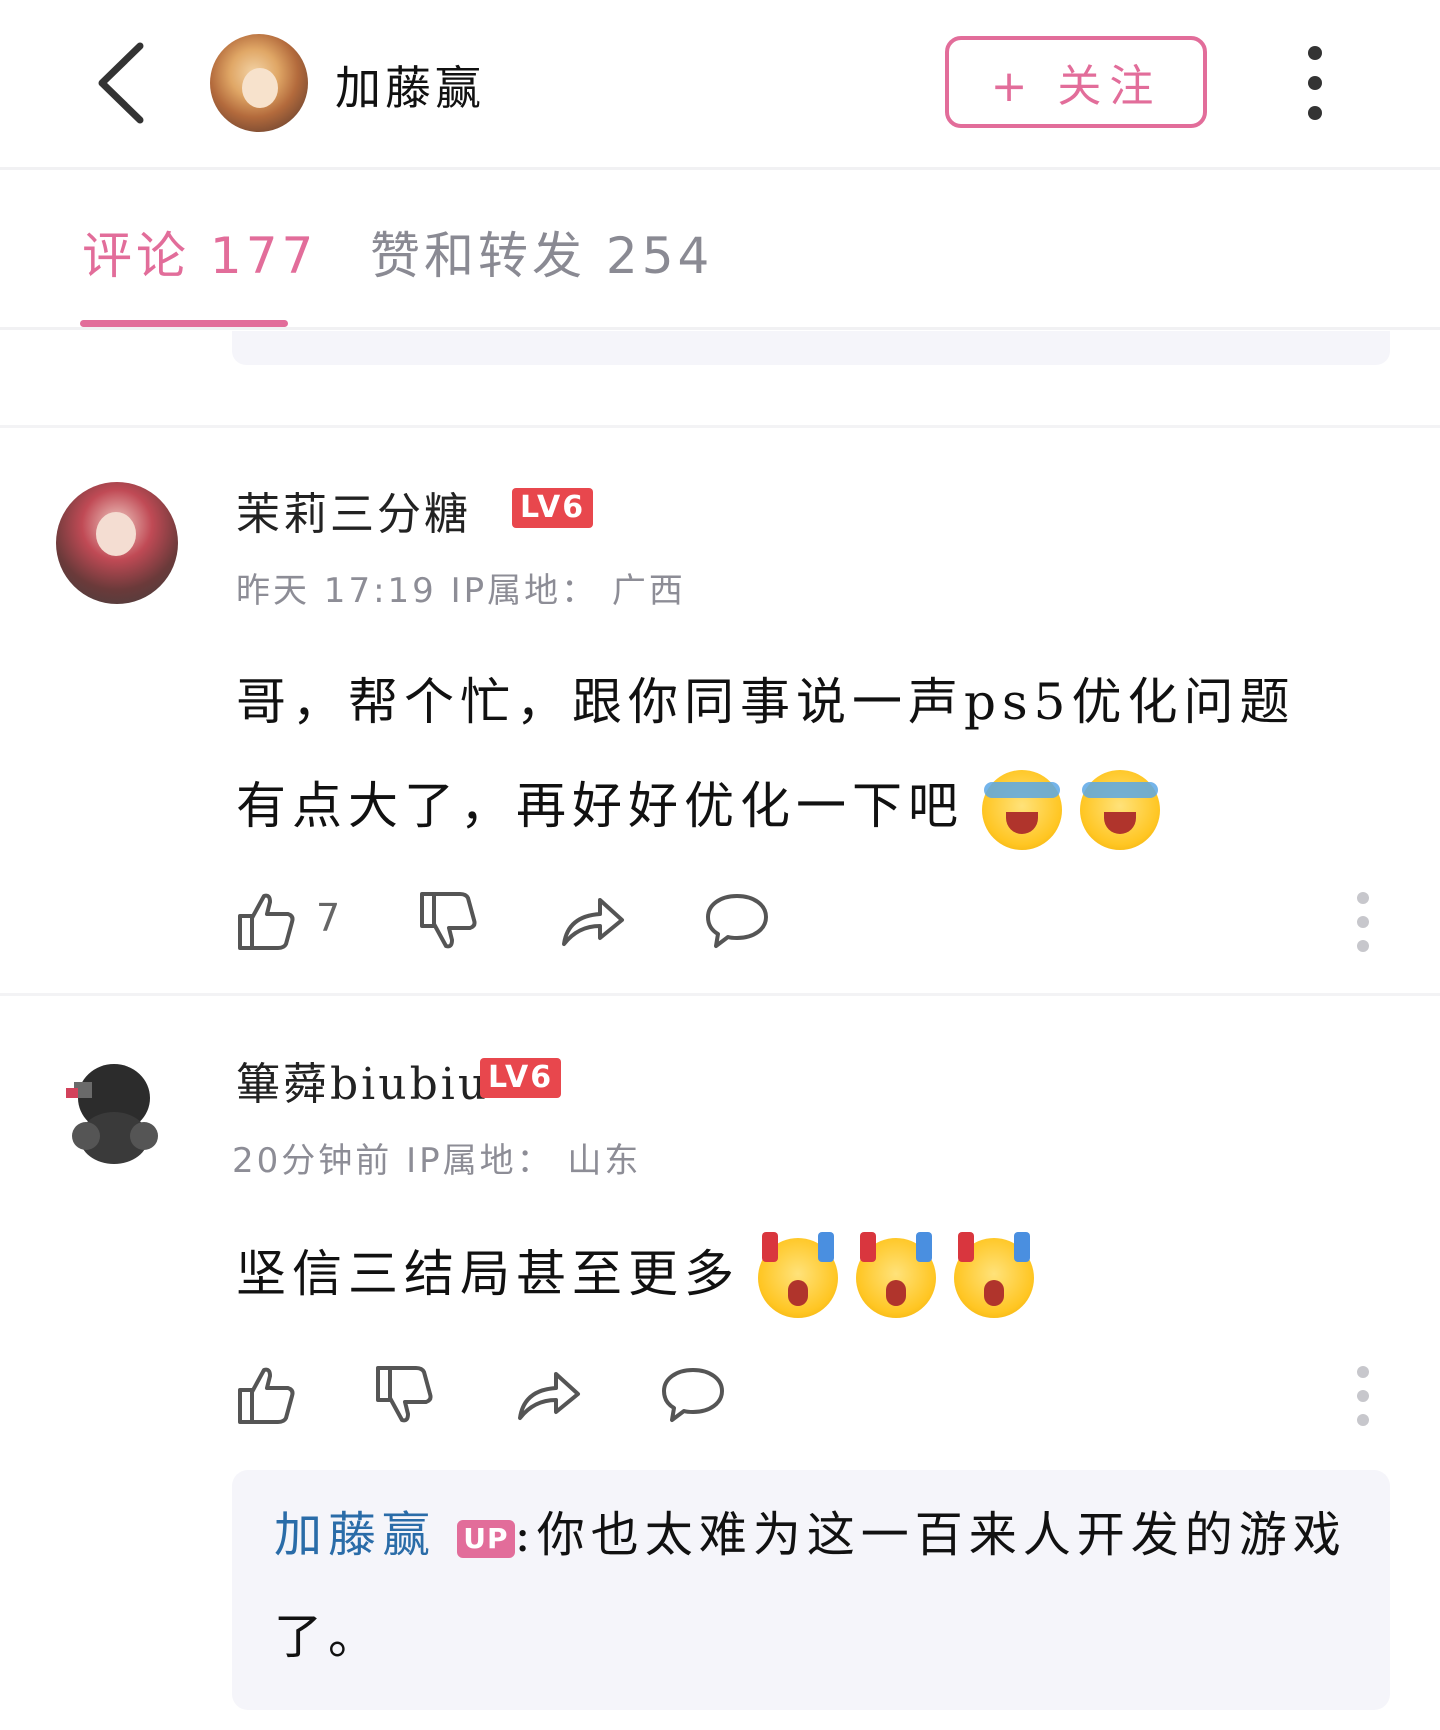 This screenshot has width=1440, height=1730. Describe the element at coordinates (355, 1535) in the screenshot. I see `reply-author-name: 加藤赢` at that location.